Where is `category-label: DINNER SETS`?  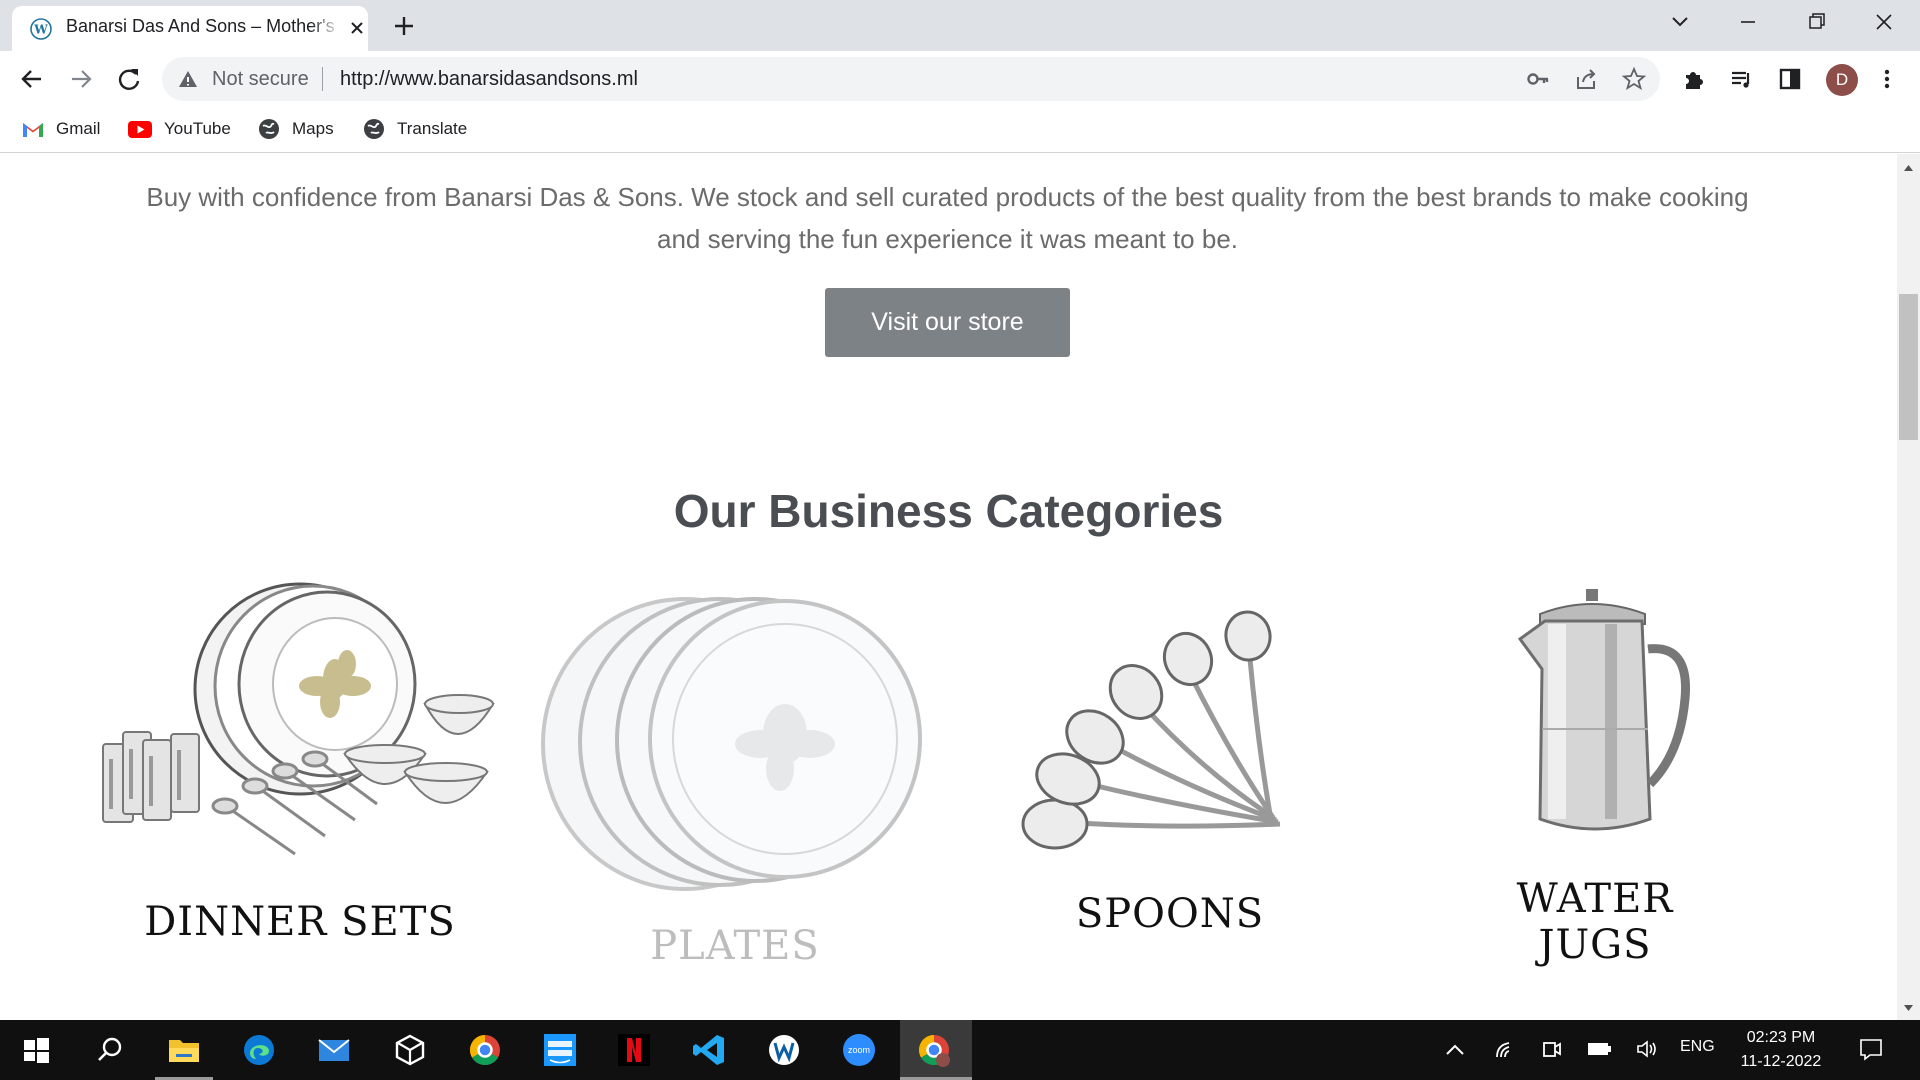 category-label: DINNER SETS is located at coordinates (300, 922).